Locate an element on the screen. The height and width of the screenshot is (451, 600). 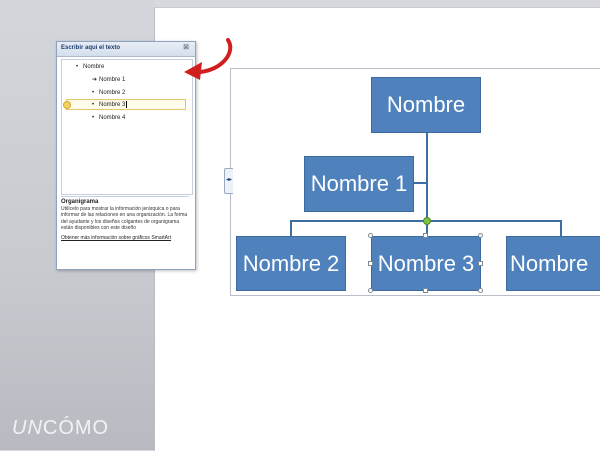
org-box-child-3: Nombre is located at coordinates (553, 263).